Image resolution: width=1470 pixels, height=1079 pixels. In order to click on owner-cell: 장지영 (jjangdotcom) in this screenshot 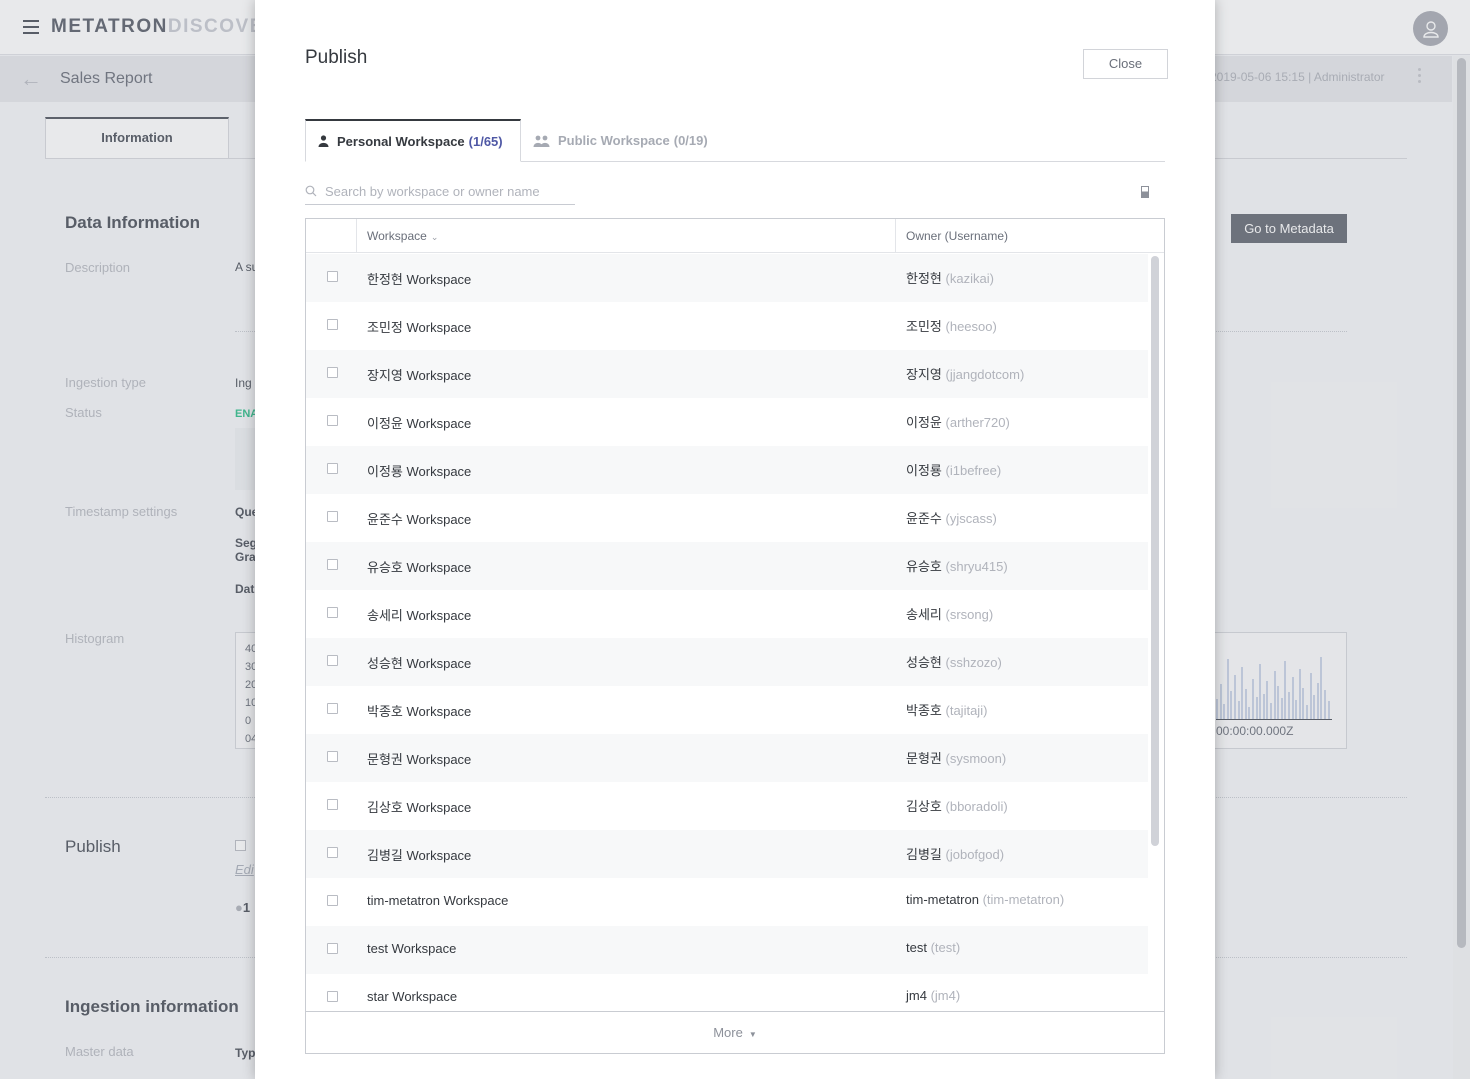, I will do `click(965, 373)`.